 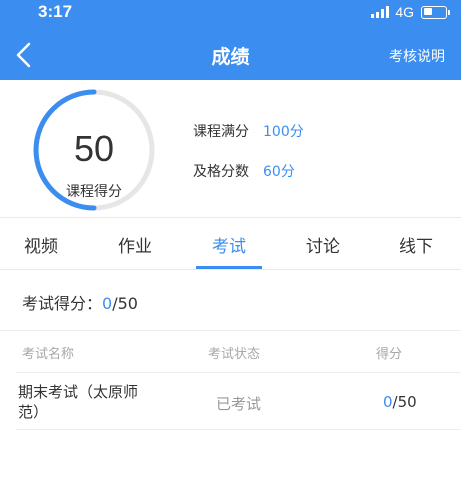 I want to click on tab-offline: 线下, so click(x=416, y=244).